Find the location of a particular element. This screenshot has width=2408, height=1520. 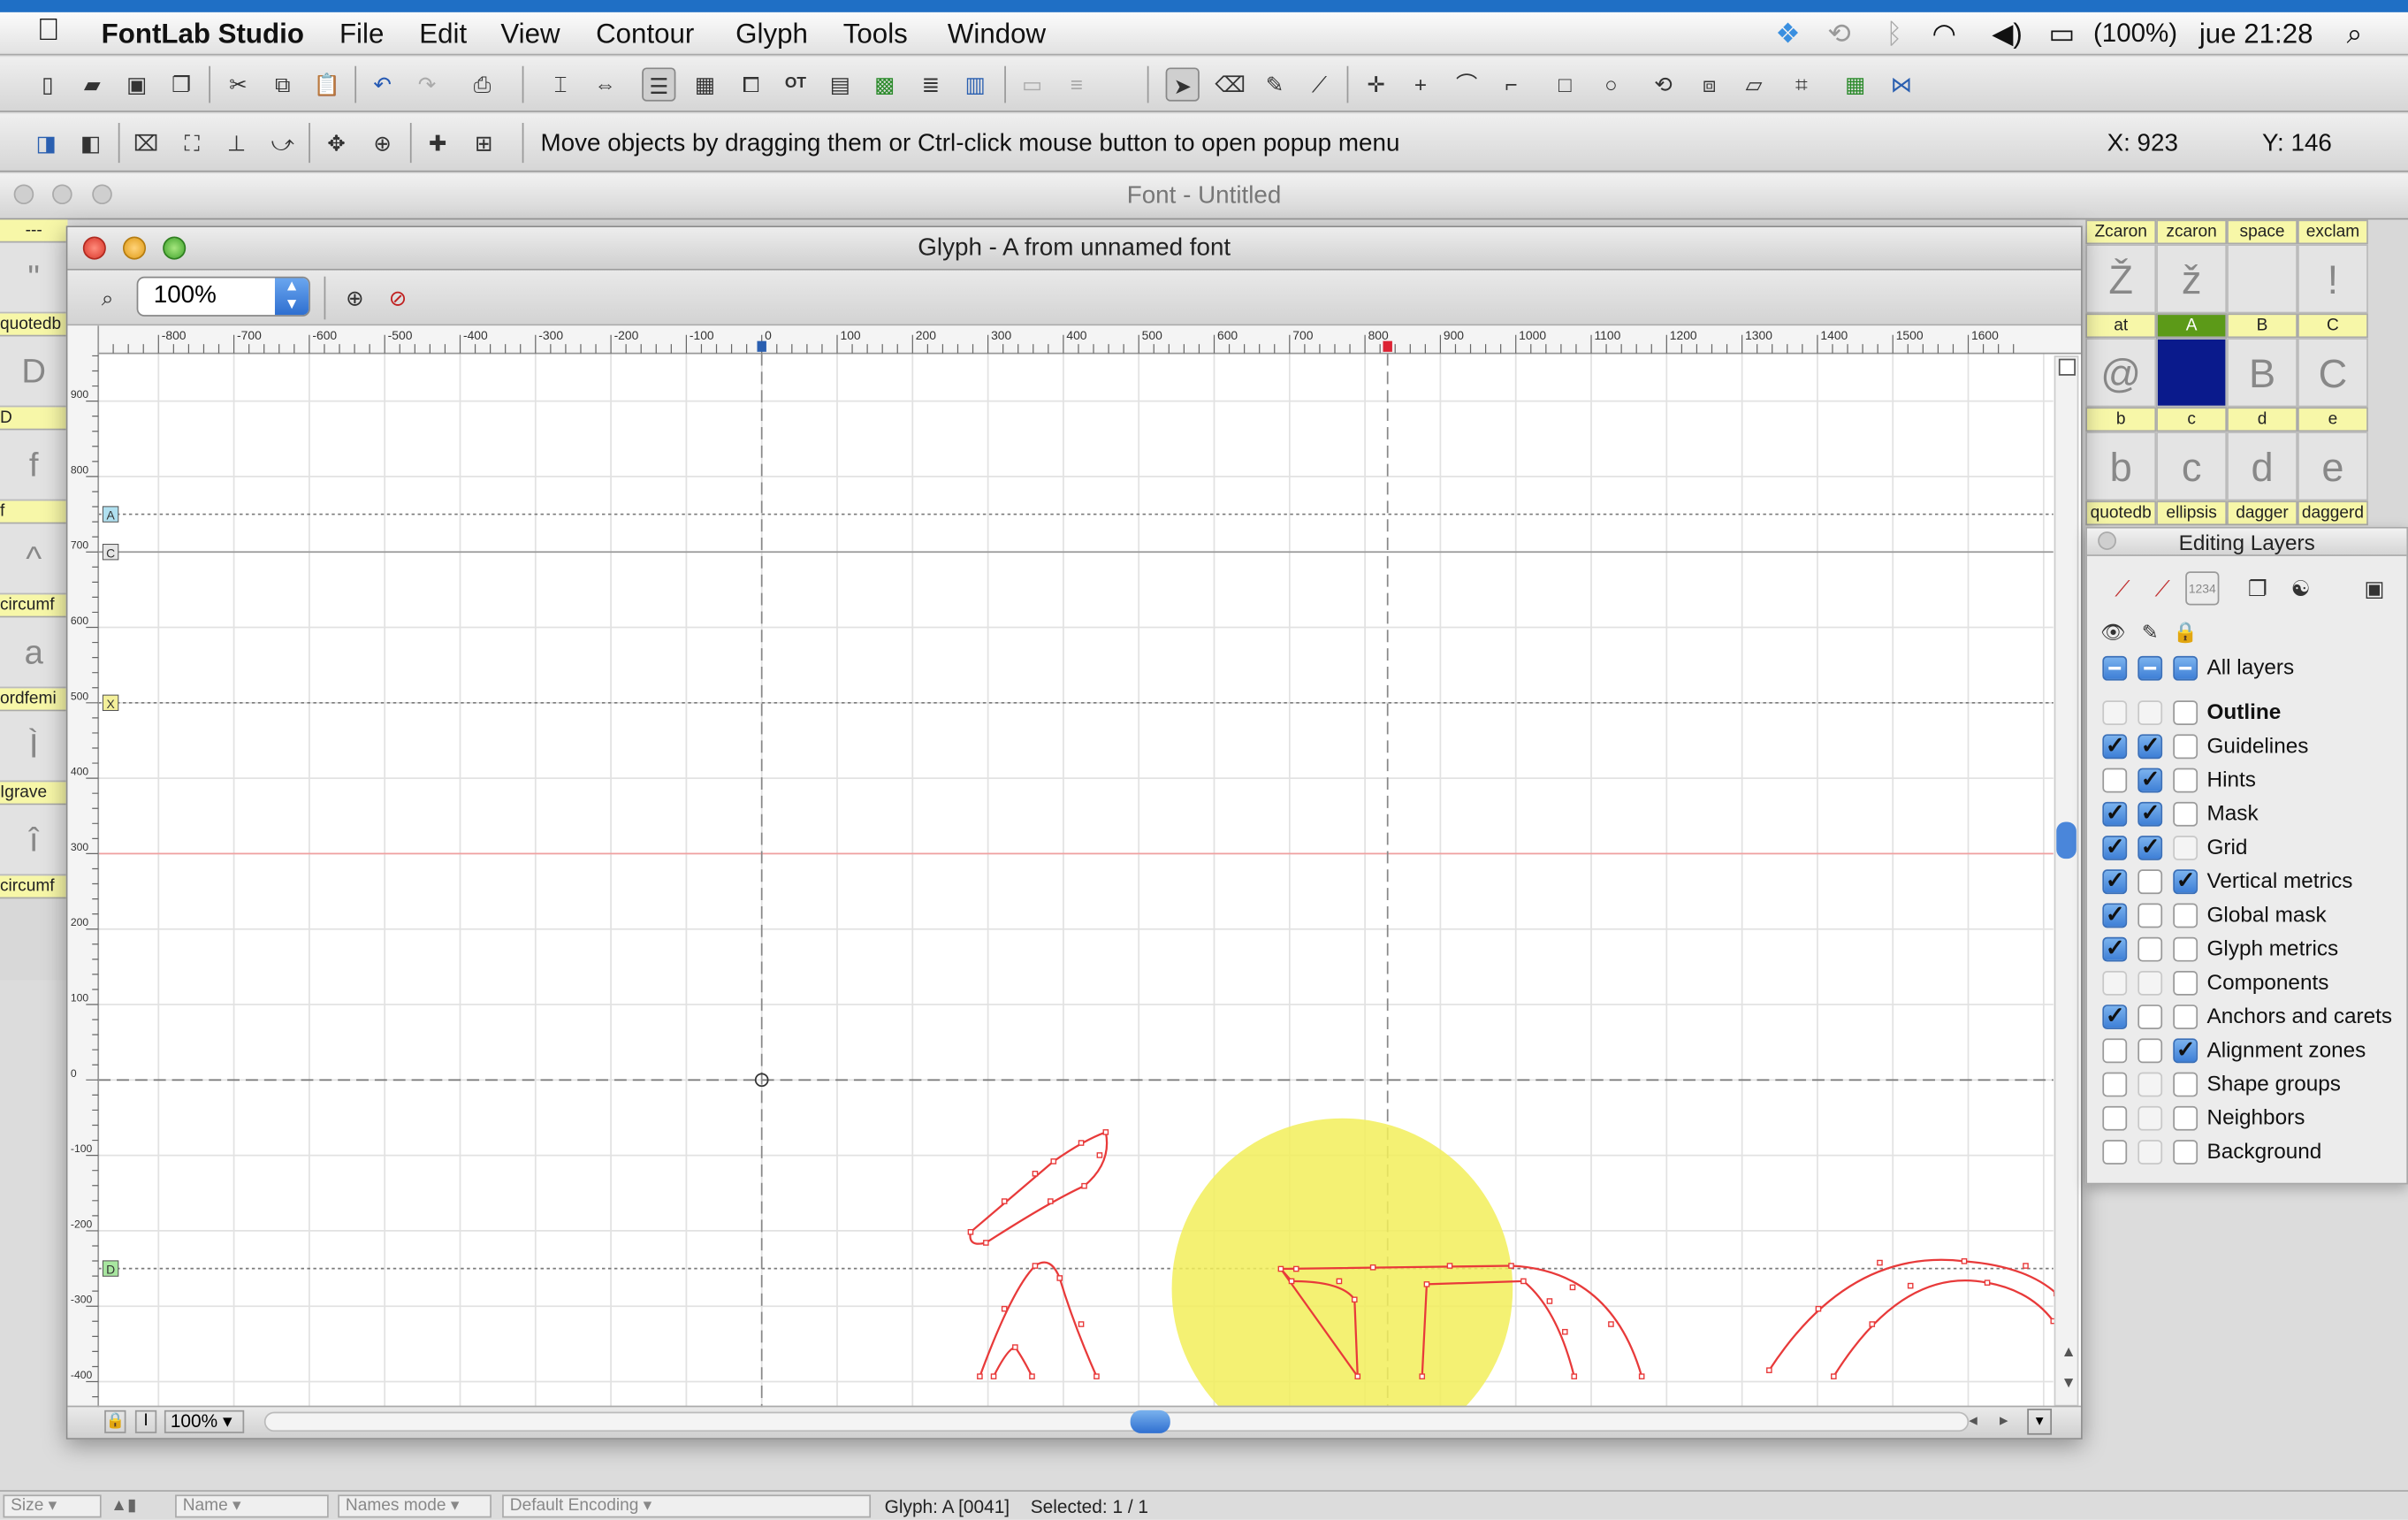

glyph-cell: c is located at coordinates (2192, 467).